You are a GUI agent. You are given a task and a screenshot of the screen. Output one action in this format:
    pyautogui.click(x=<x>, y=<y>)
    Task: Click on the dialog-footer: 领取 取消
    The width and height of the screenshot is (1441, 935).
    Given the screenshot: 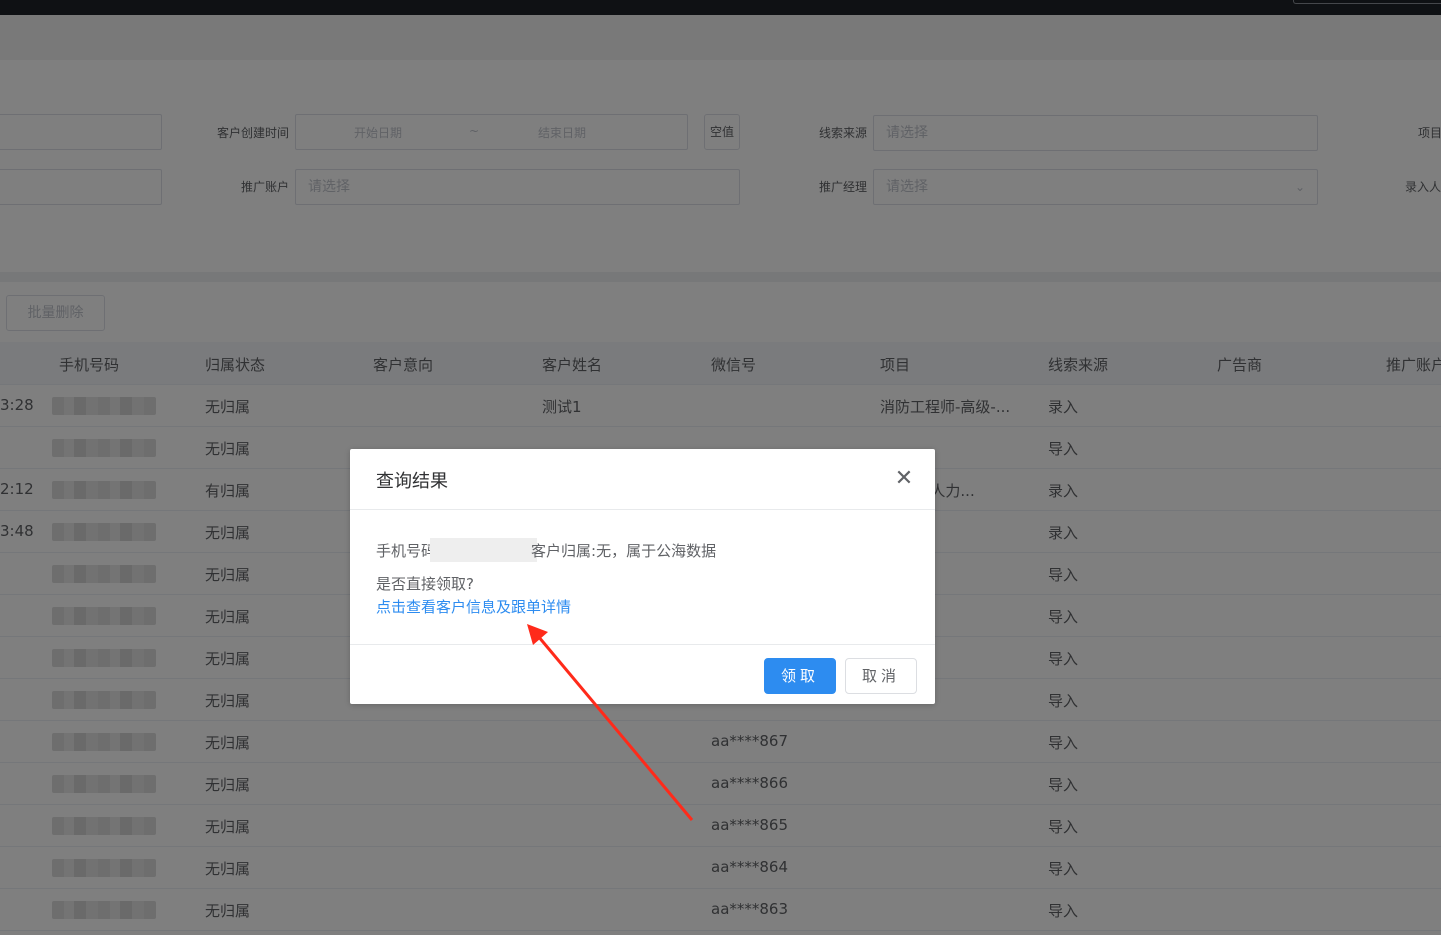 What is the action you would take?
    pyautogui.click(x=642, y=674)
    